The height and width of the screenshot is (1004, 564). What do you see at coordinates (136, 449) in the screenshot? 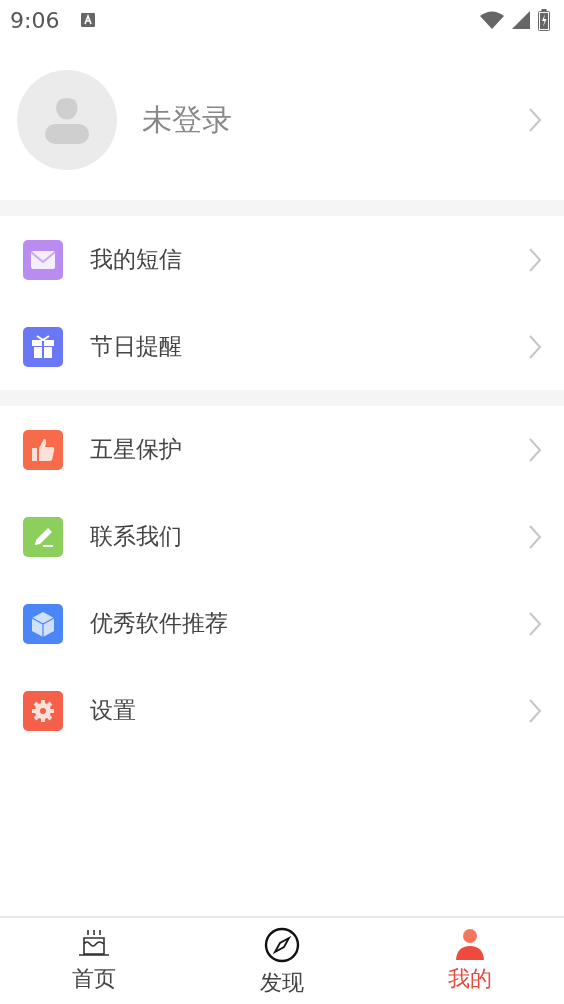
I see `menu-label: 五星保护` at bounding box center [136, 449].